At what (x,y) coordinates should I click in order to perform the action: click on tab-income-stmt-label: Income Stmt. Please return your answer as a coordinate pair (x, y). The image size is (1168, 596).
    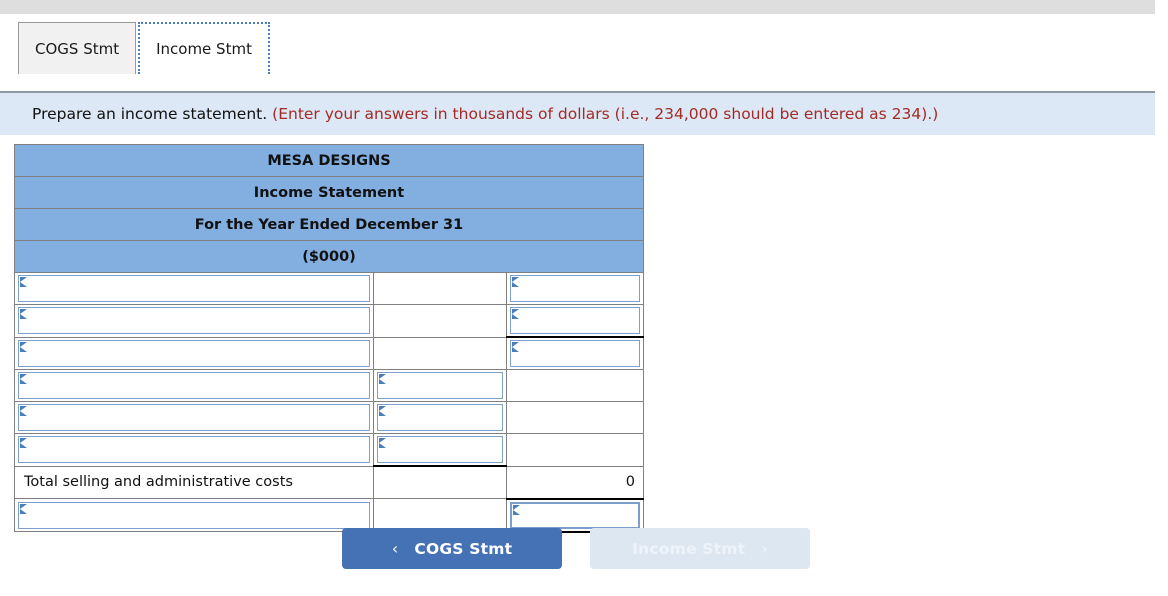
    Looking at the image, I should click on (204, 49).